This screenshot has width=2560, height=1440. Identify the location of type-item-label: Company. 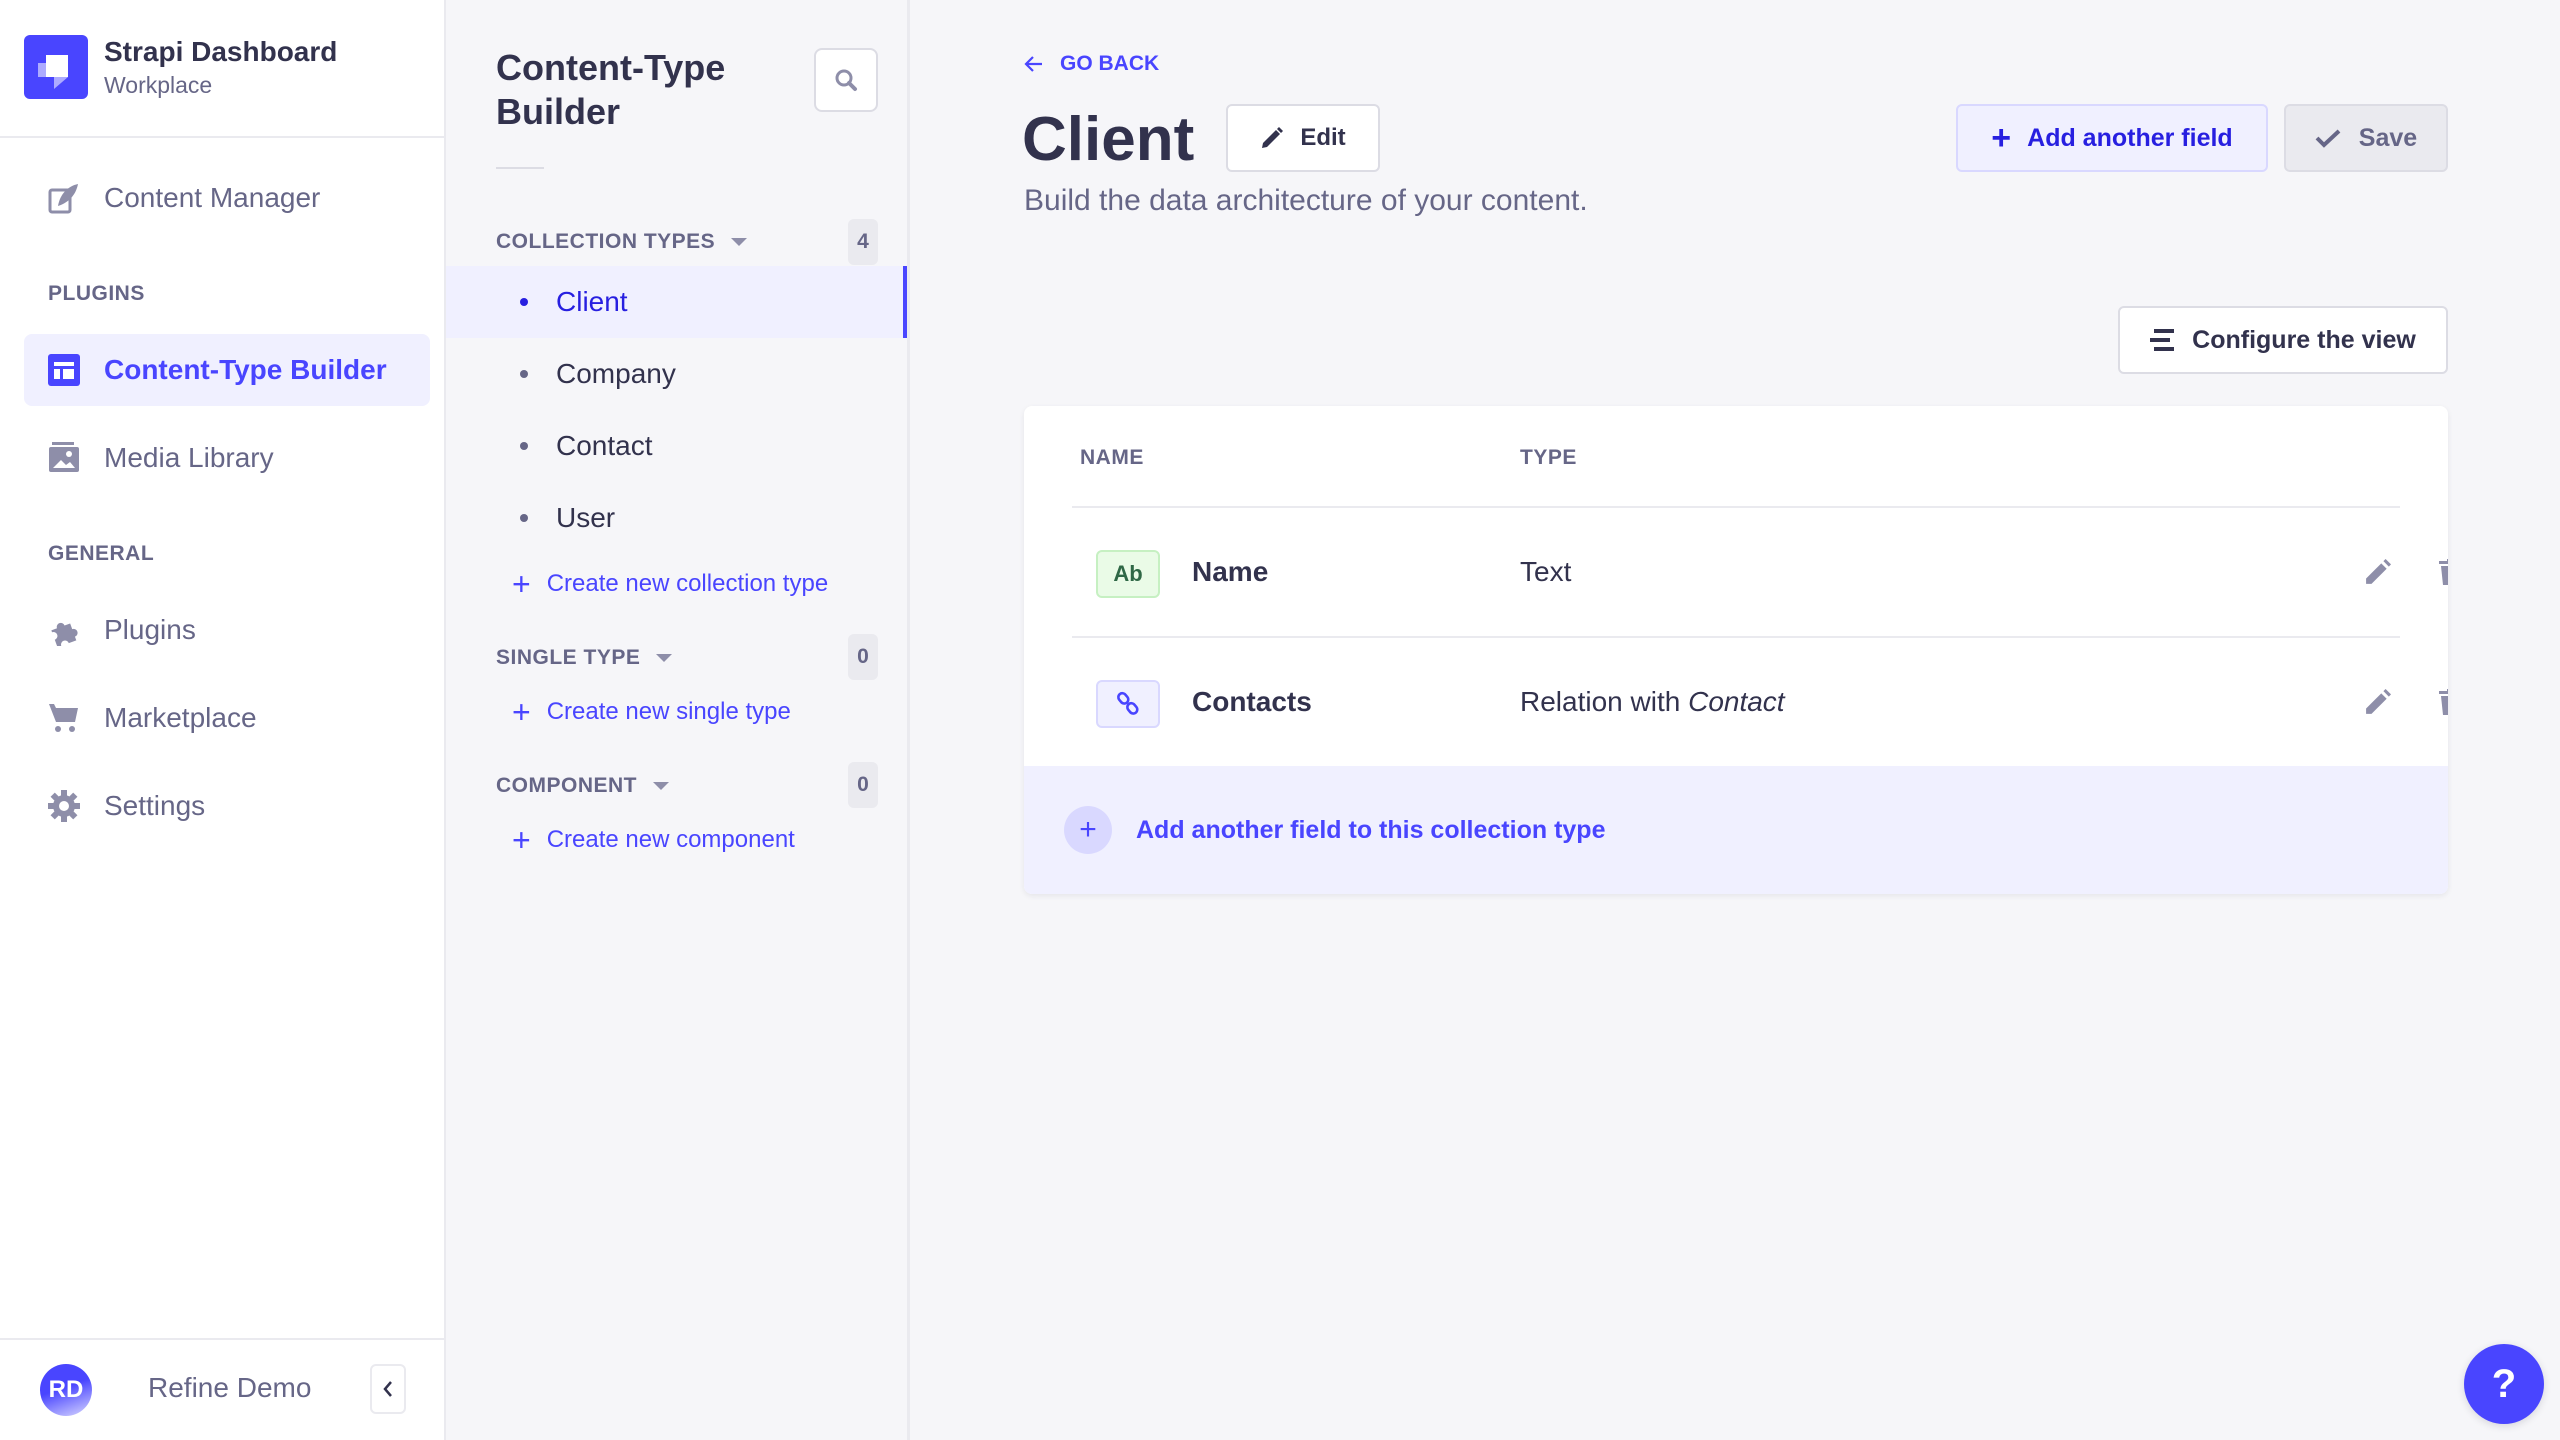
(616, 373).